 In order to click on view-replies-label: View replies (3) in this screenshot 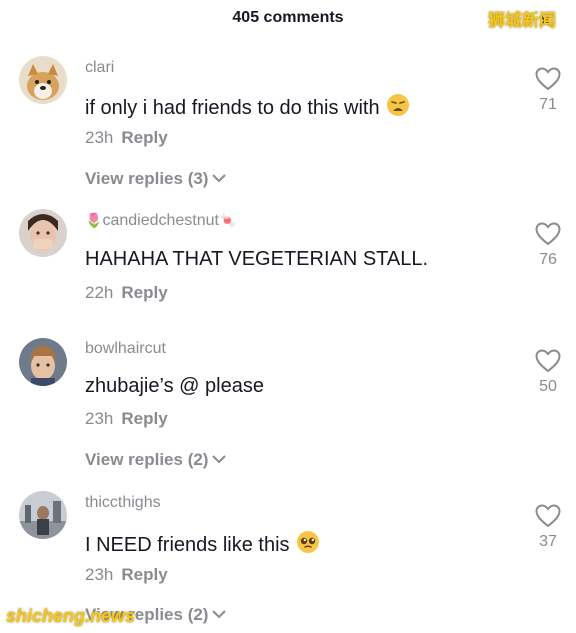, I will do `click(147, 178)`.